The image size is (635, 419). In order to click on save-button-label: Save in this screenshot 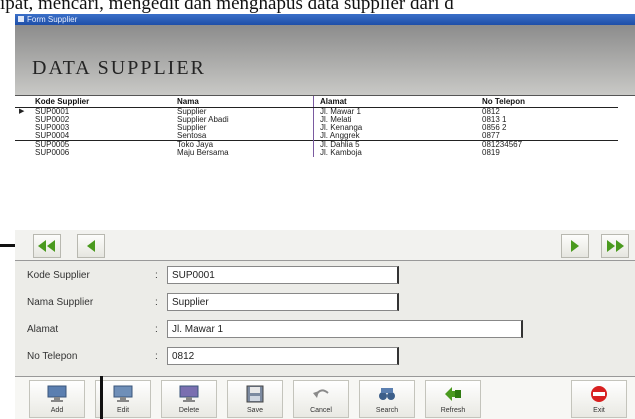, I will do `click(255, 410)`.